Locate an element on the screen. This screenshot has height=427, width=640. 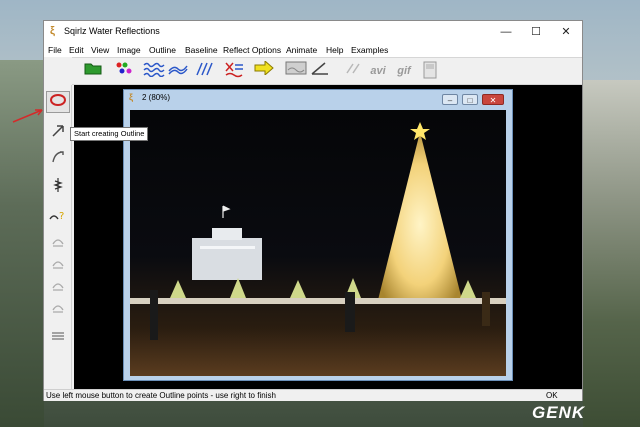
menu-image: Image is located at coordinates (129, 50).